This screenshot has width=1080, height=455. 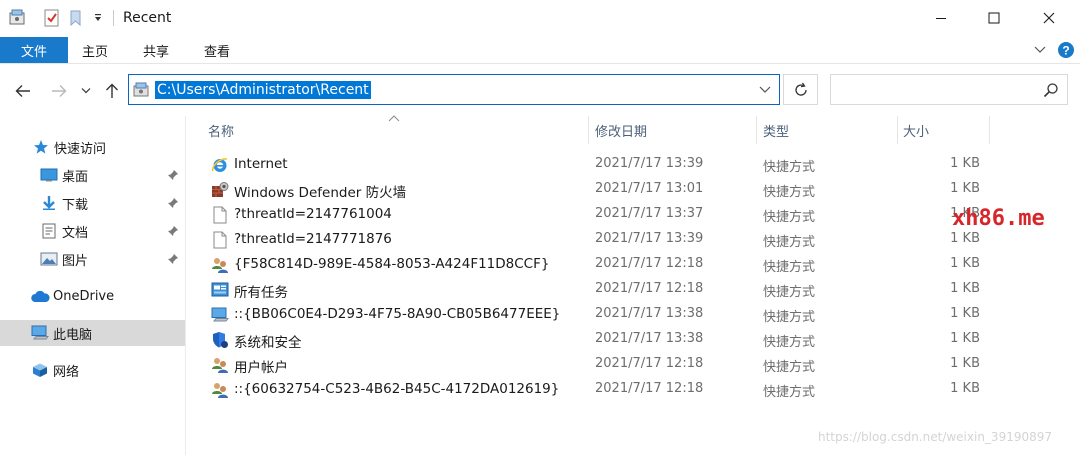 I want to click on nav-item-label: 图片, so click(x=75, y=261).